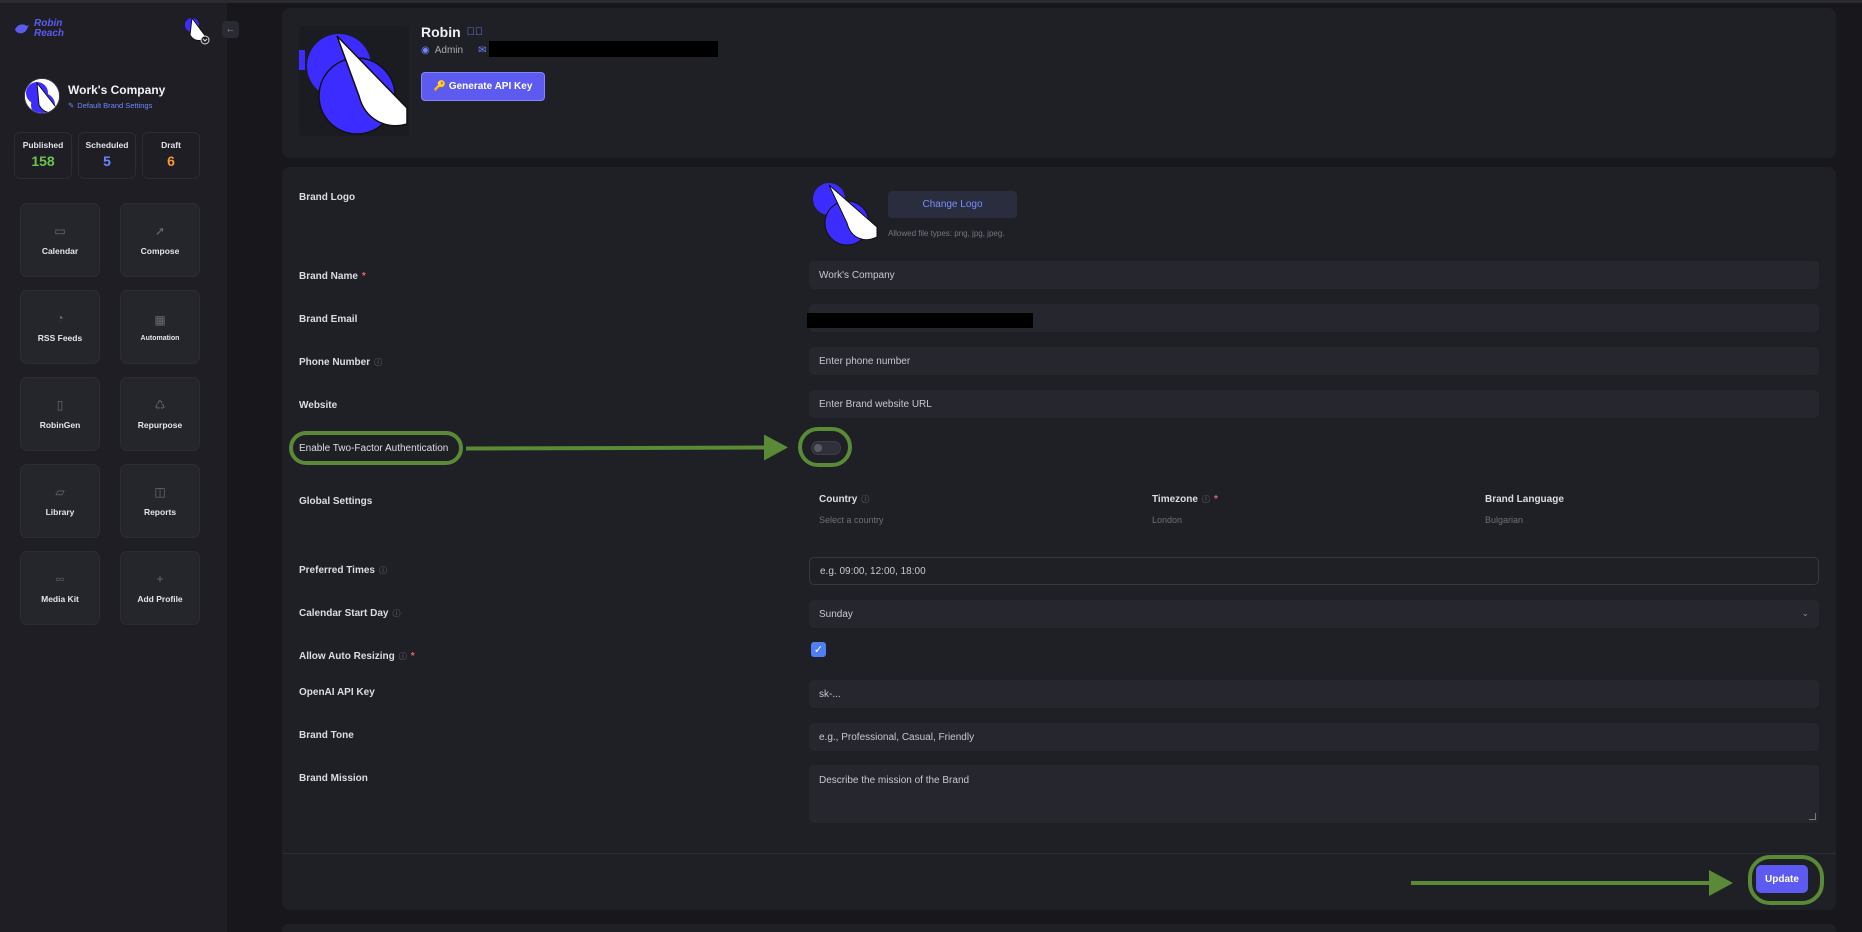  What do you see at coordinates (453, 50) in the screenshot?
I see `profile-role: ◉ Admin ✉` at bounding box center [453, 50].